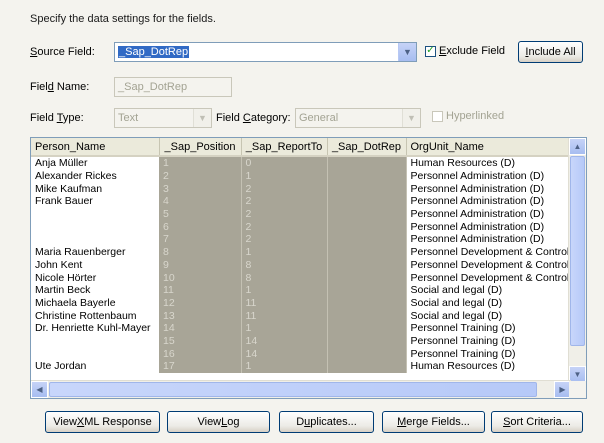  I want to click on table-cell: Mike Kaufman, so click(95, 188).